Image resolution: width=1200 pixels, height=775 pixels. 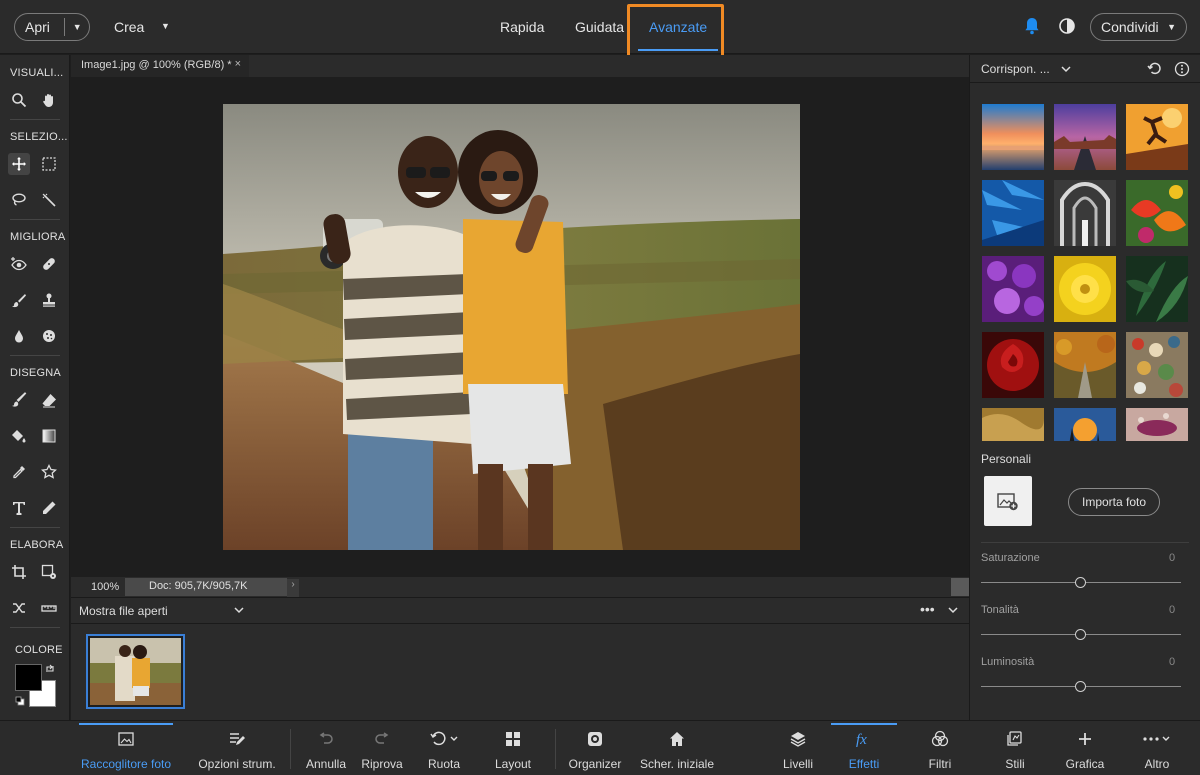 I want to click on effects-button: fx Effetti, so click(x=864, y=748).